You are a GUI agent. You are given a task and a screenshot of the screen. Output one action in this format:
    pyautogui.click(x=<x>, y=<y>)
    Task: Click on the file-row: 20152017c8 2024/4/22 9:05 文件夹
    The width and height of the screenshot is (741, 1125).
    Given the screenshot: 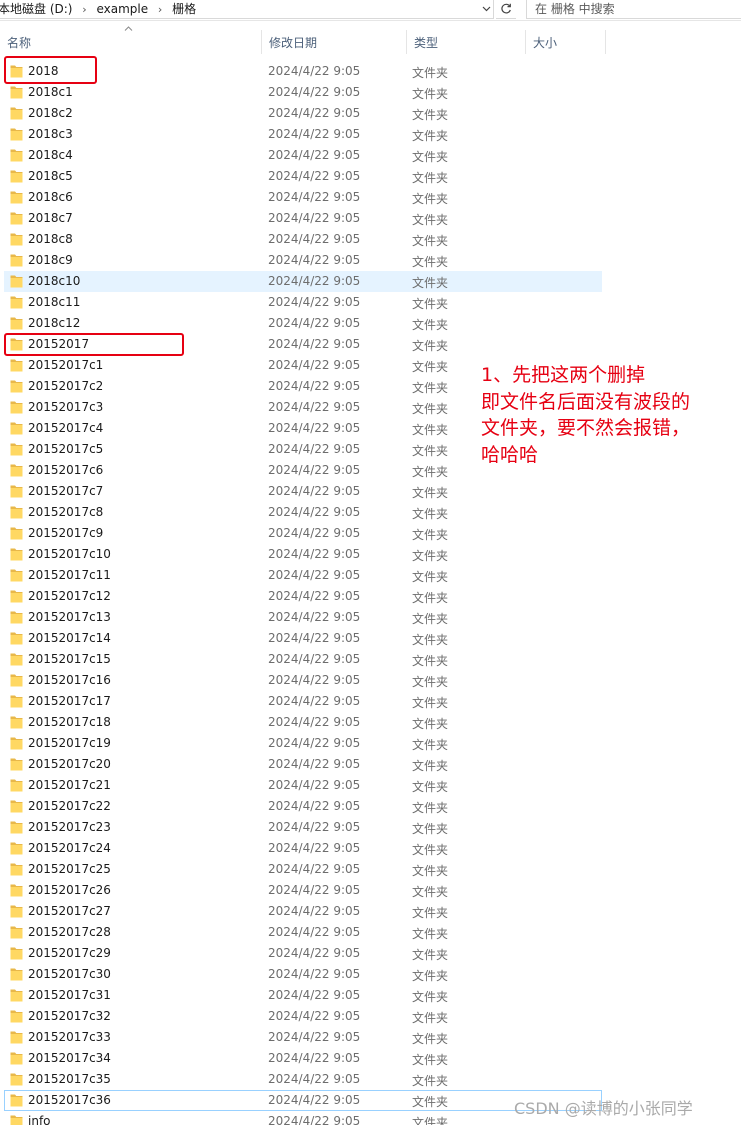 What is the action you would take?
    pyautogui.click(x=370, y=512)
    